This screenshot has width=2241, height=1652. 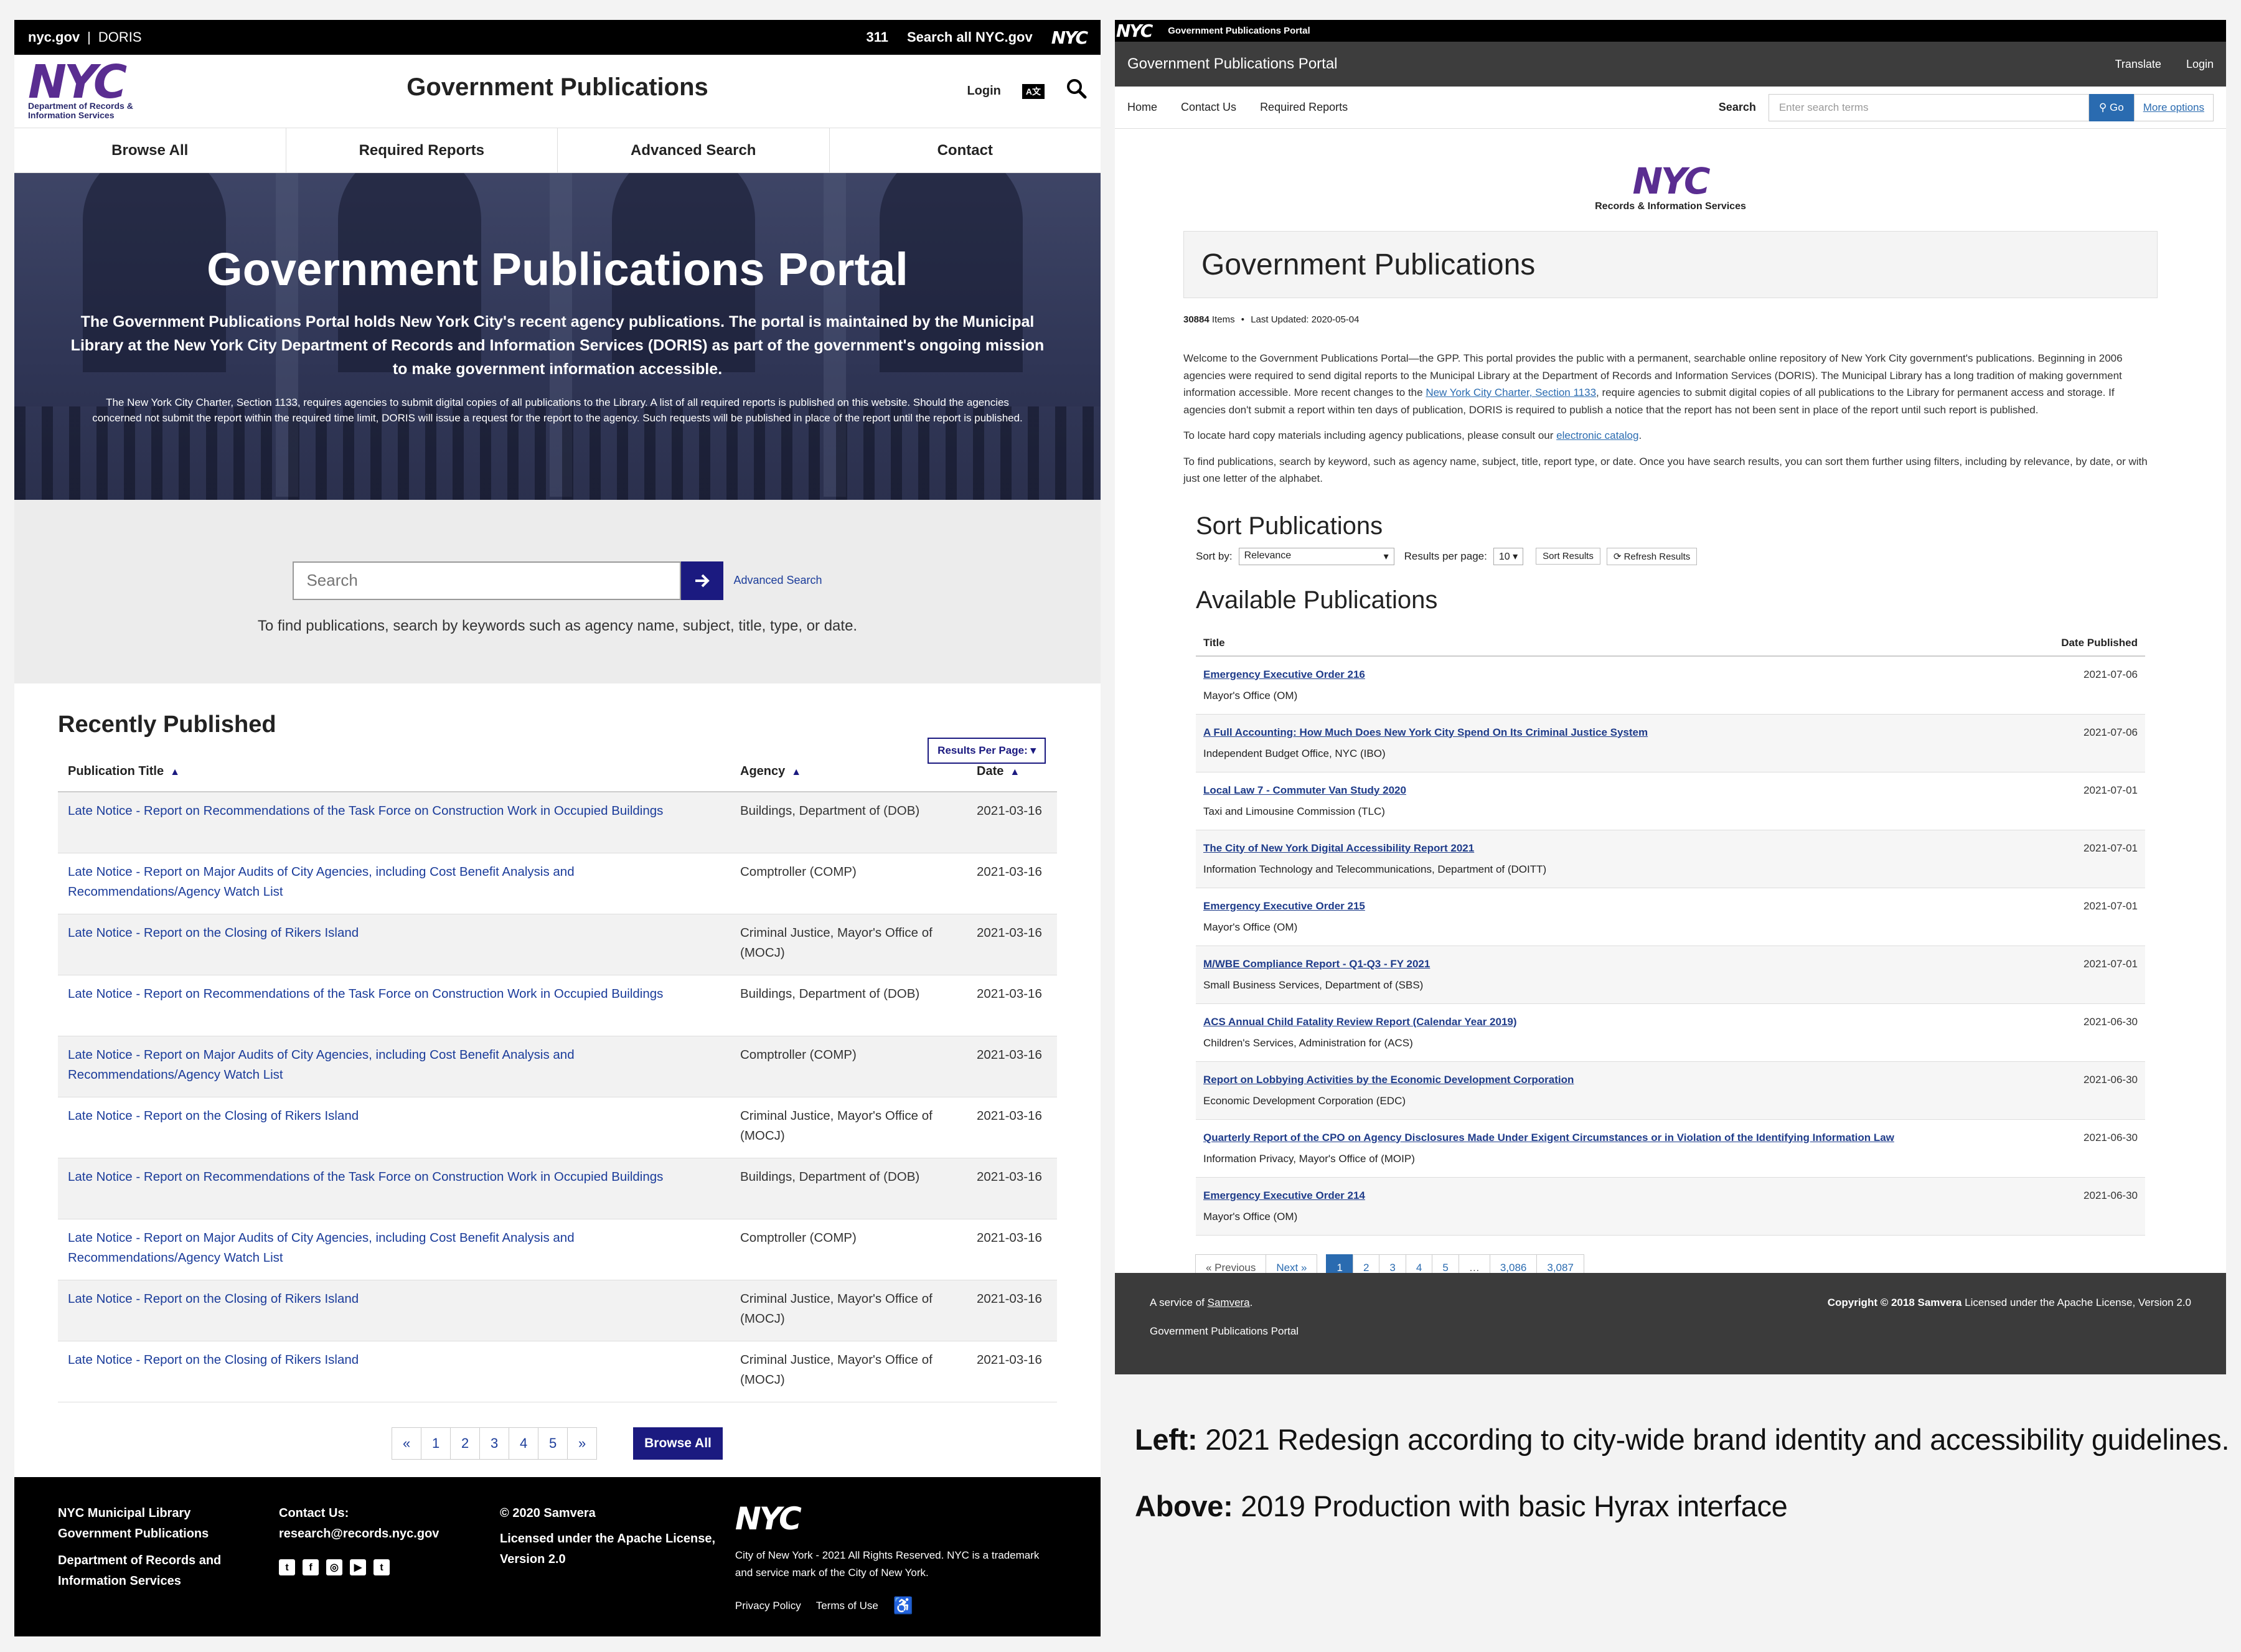 I want to click on pagination-prev: «, so click(x=407, y=1443).